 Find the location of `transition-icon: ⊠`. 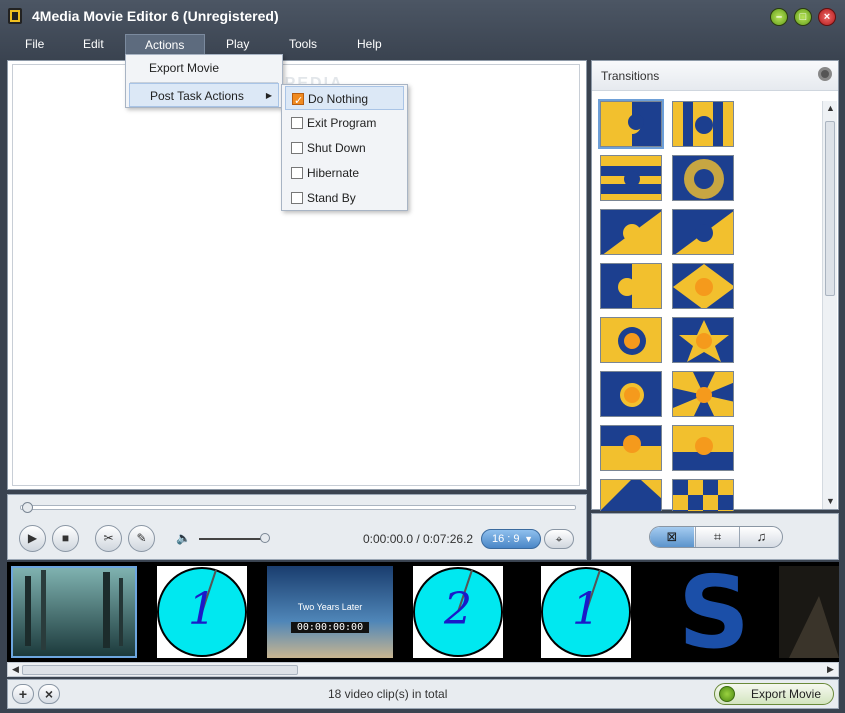

transition-icon: ⊠ is located at coordinates (672, 536).